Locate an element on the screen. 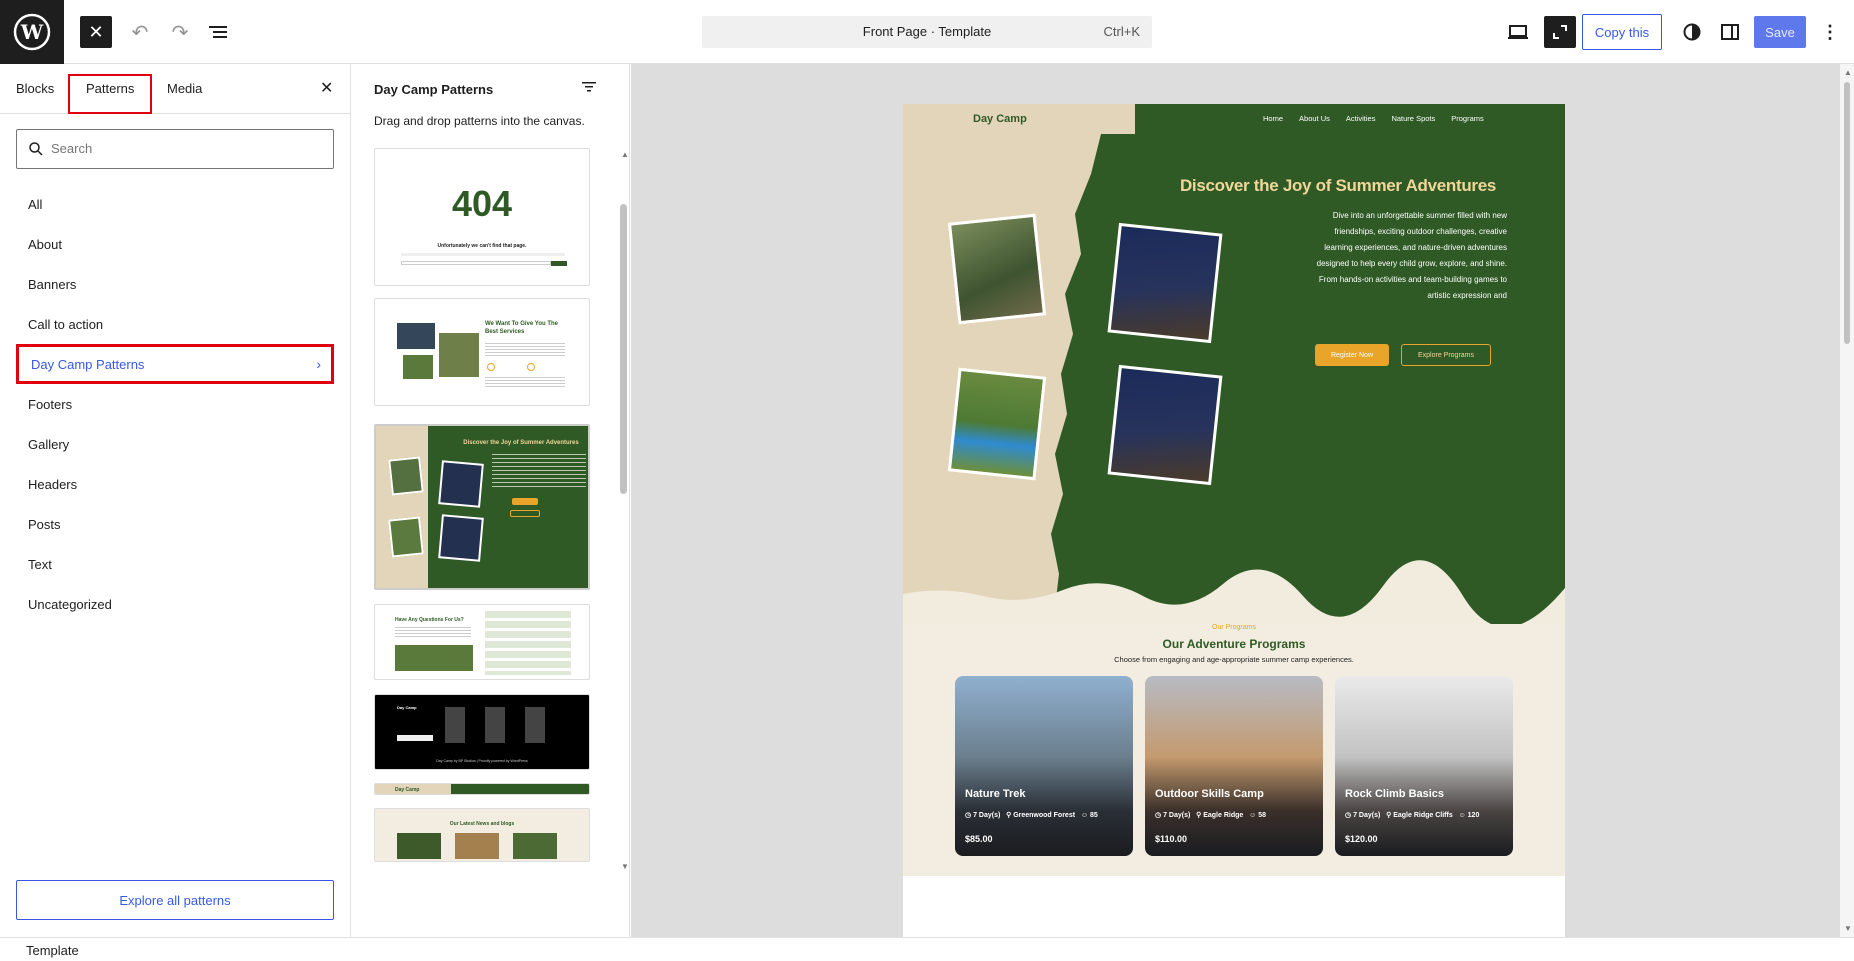 This screenshot has height=961, width=1854. category-all: All is located at coordinates (175, 204).